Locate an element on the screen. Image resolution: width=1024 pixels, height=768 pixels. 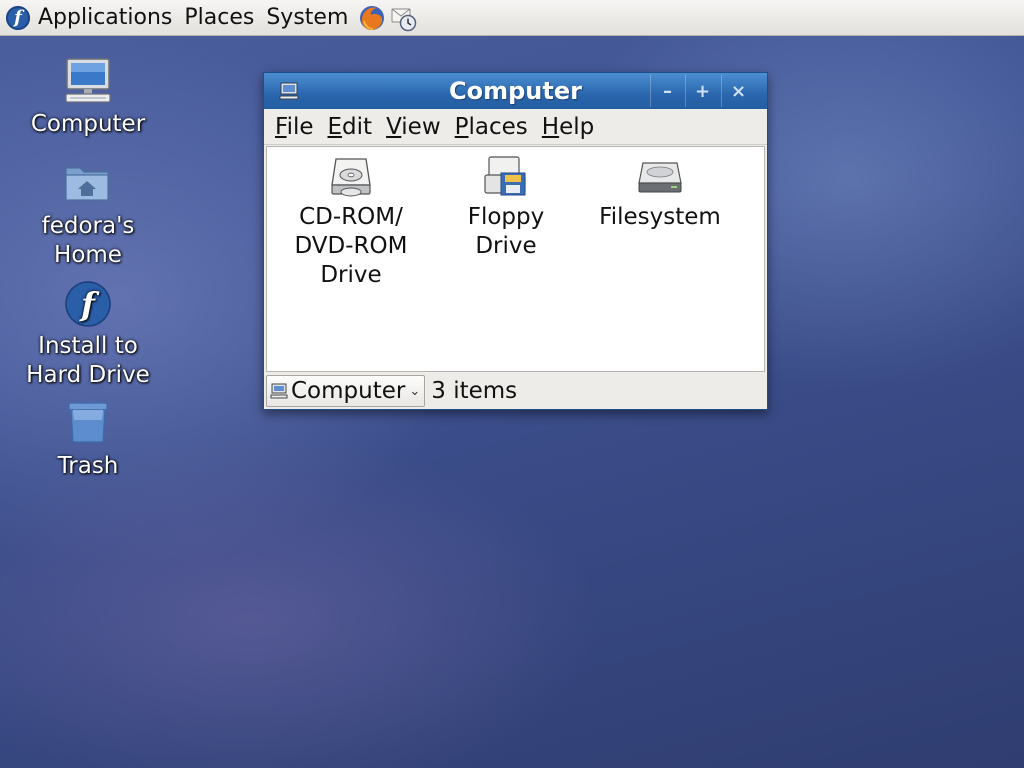
desktop-icon-computer: Computer is located at coordinates (88, 97).